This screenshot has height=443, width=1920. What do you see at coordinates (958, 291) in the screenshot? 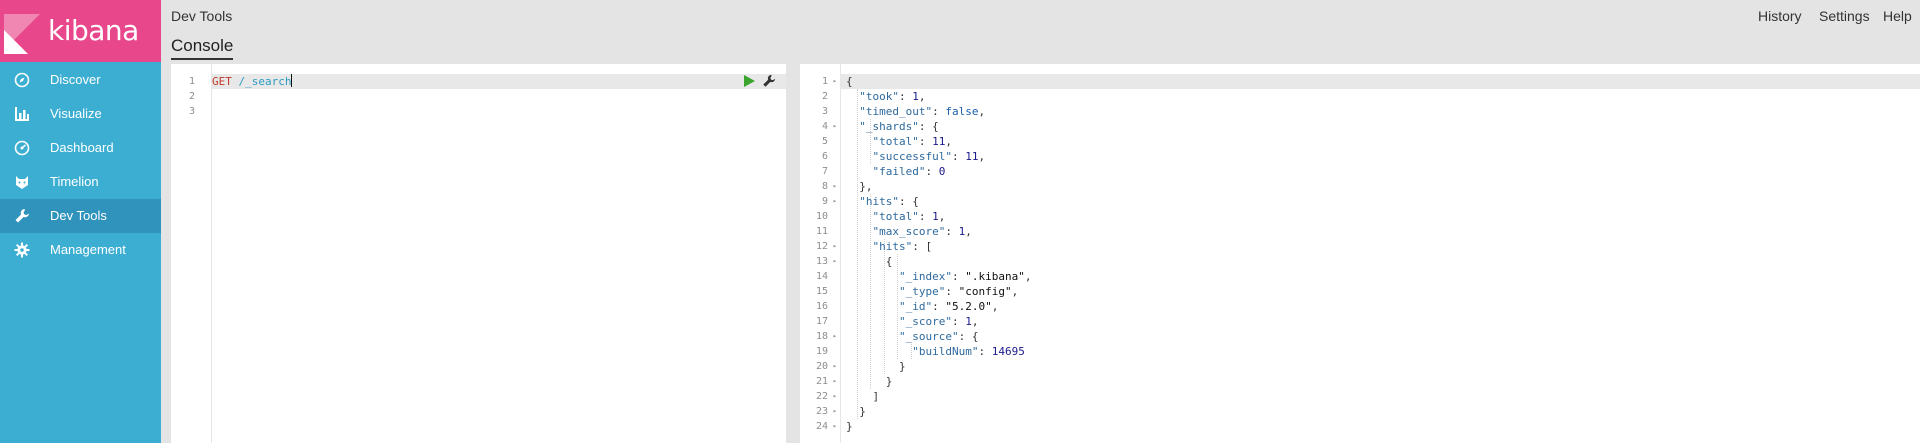
I see `response-line: "_type": "config",` at bounding box center [958, 291].